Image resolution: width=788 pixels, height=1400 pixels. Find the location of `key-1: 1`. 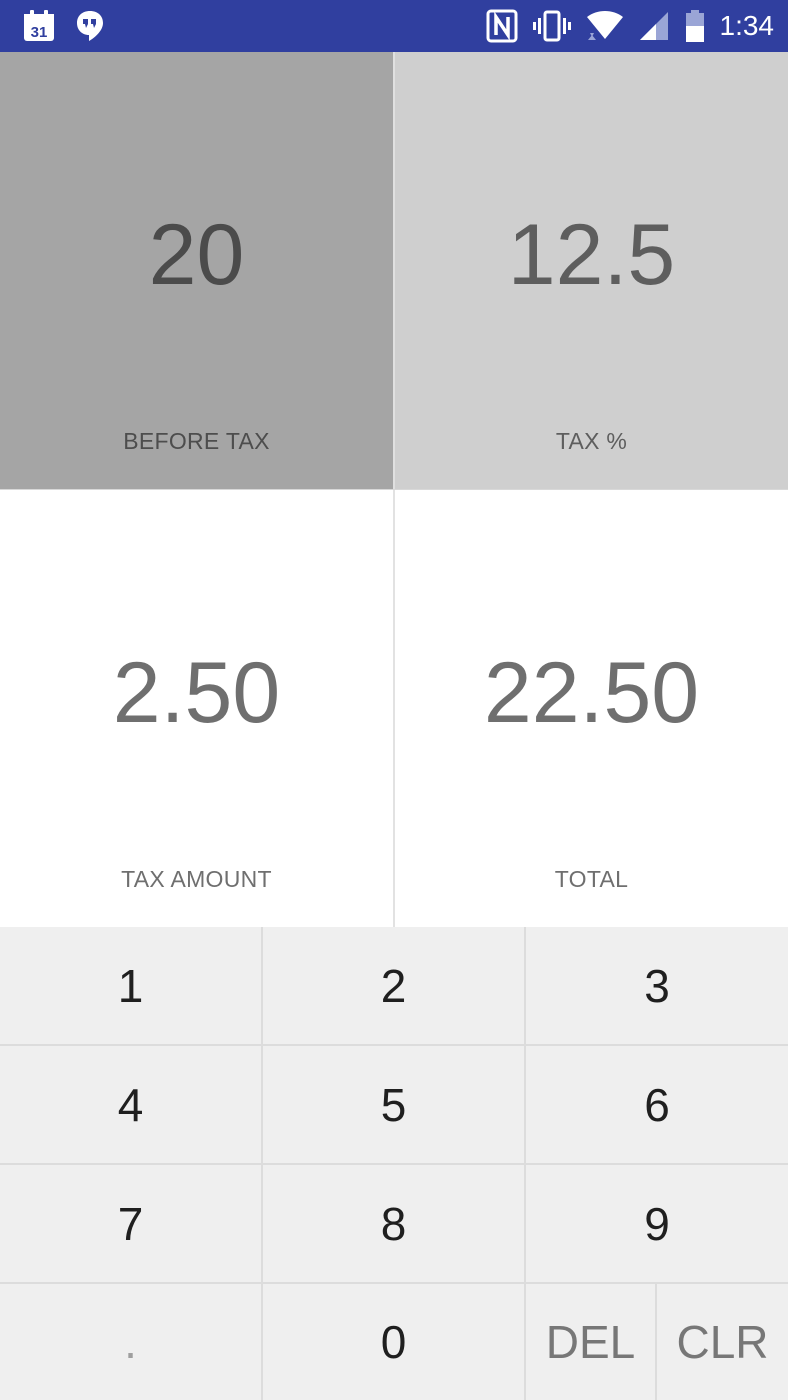

key-1: 1 is located at coordinates (131, 986).